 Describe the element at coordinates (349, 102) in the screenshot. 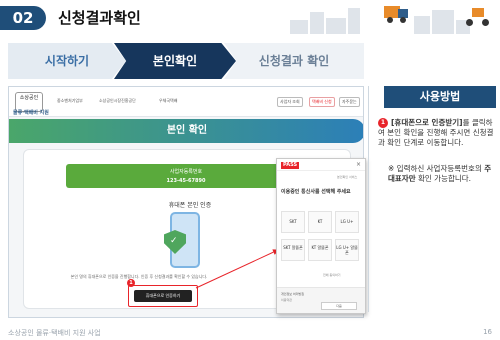

I see `faq-button: 자주묻는` at that location.